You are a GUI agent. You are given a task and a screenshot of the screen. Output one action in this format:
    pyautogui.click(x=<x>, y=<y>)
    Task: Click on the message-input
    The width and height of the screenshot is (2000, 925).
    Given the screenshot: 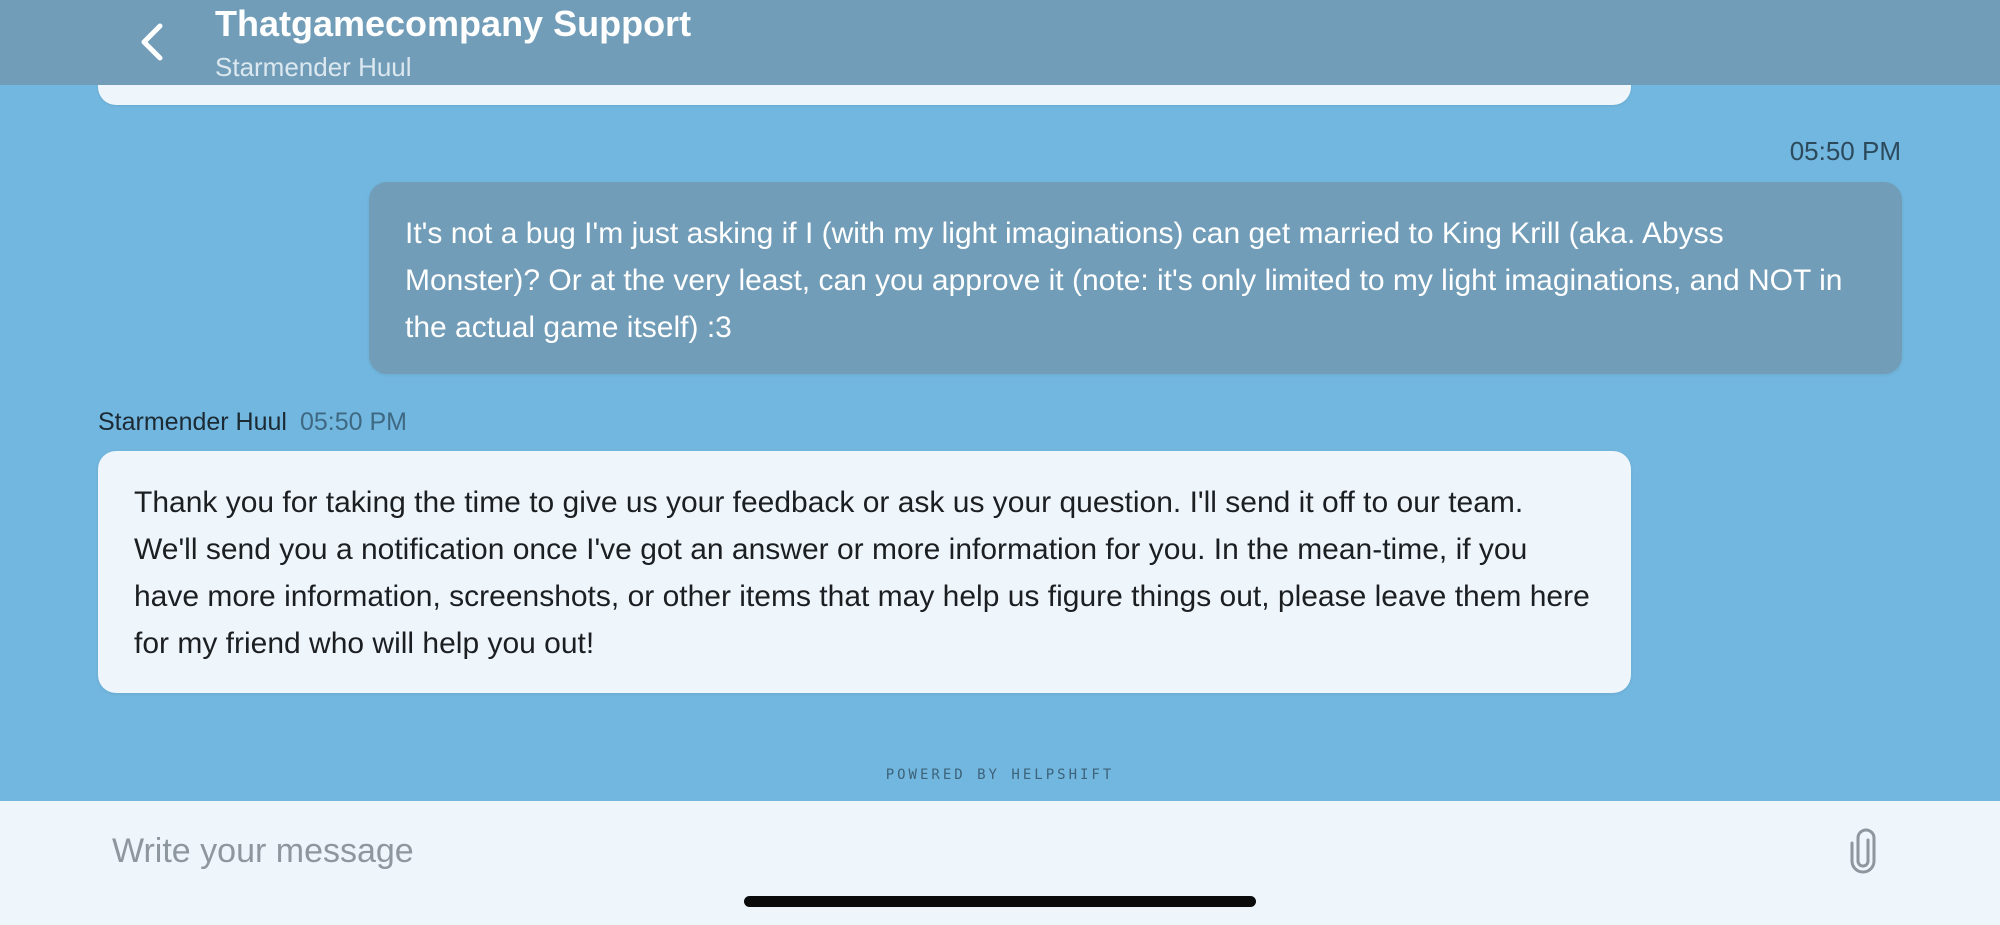 What is the action you would take?
    pyautogui.click(x=962, y=851)
    